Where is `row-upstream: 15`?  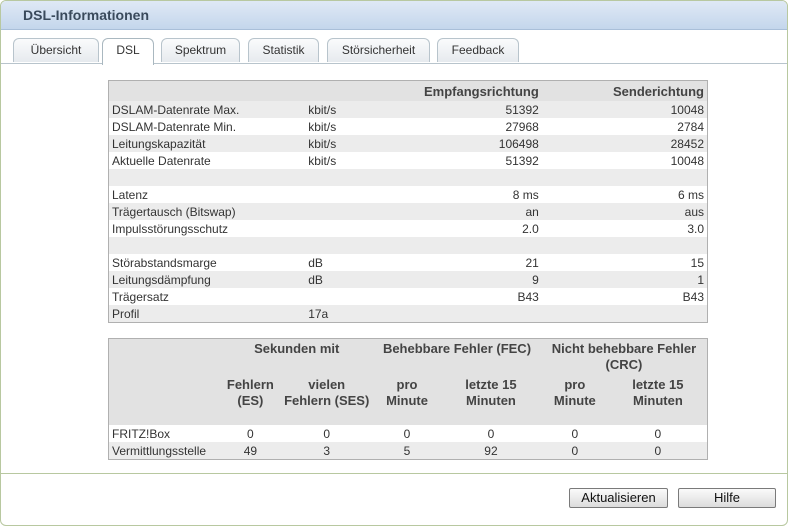
row-upstream: 15 is located at coordinates (697, 262).